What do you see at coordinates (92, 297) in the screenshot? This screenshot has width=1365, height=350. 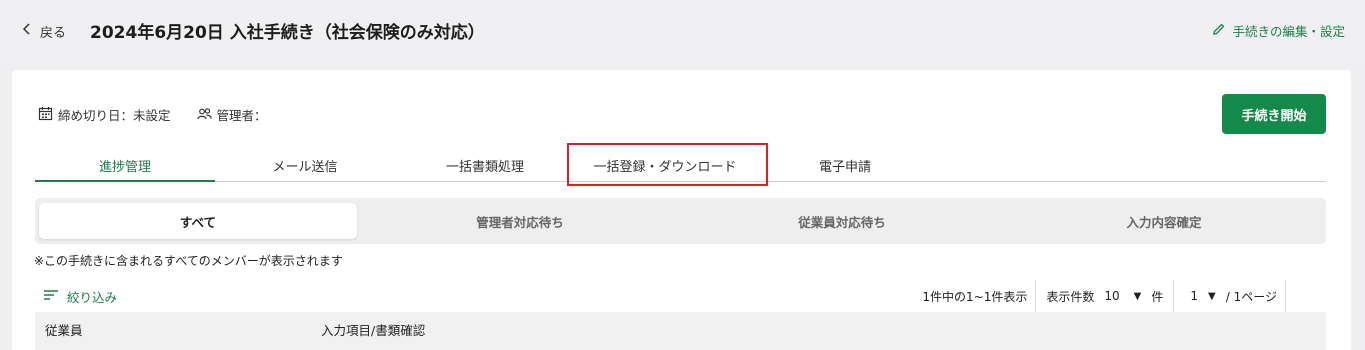 I see `filter-label: 絞り込み` at bounding box center [92, 297].